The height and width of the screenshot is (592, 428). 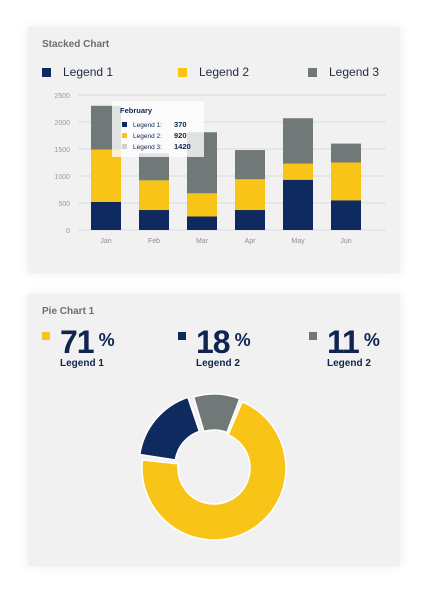 I want to click on x-tick-label: May, so click(x=298, y=241).